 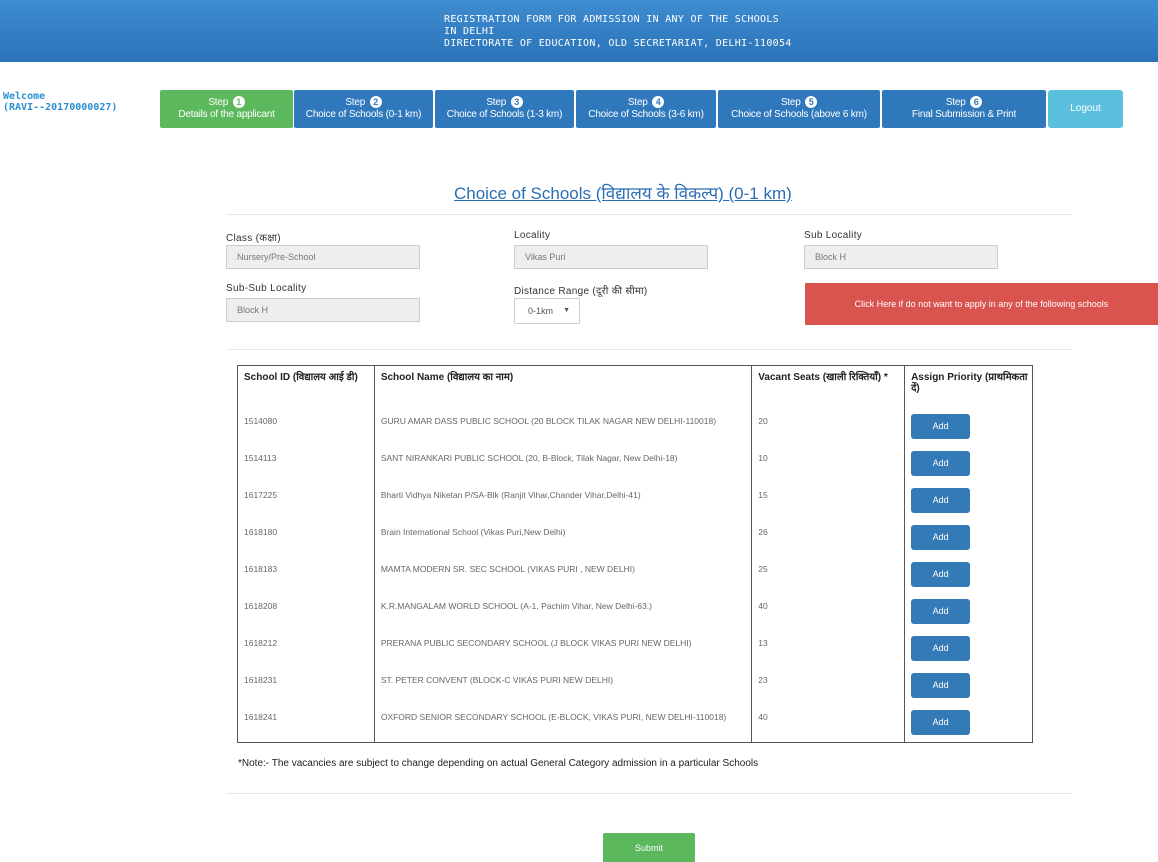 What do you see at coordinates (964, 114) in the screenshot?
I see `step-label: Final Submission & Print` at bounding box center [964, 114].